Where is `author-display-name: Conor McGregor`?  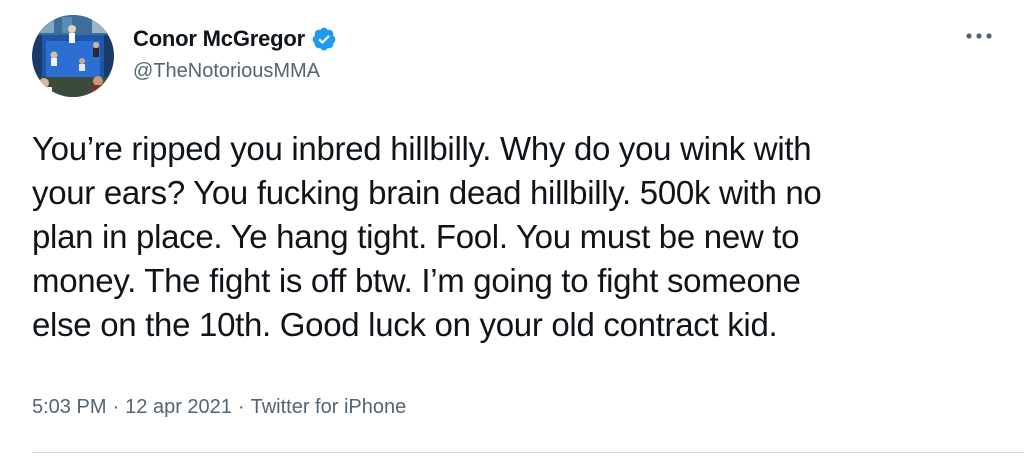
author-display-name: Conor McGregor is located at coordinates (219, 39).